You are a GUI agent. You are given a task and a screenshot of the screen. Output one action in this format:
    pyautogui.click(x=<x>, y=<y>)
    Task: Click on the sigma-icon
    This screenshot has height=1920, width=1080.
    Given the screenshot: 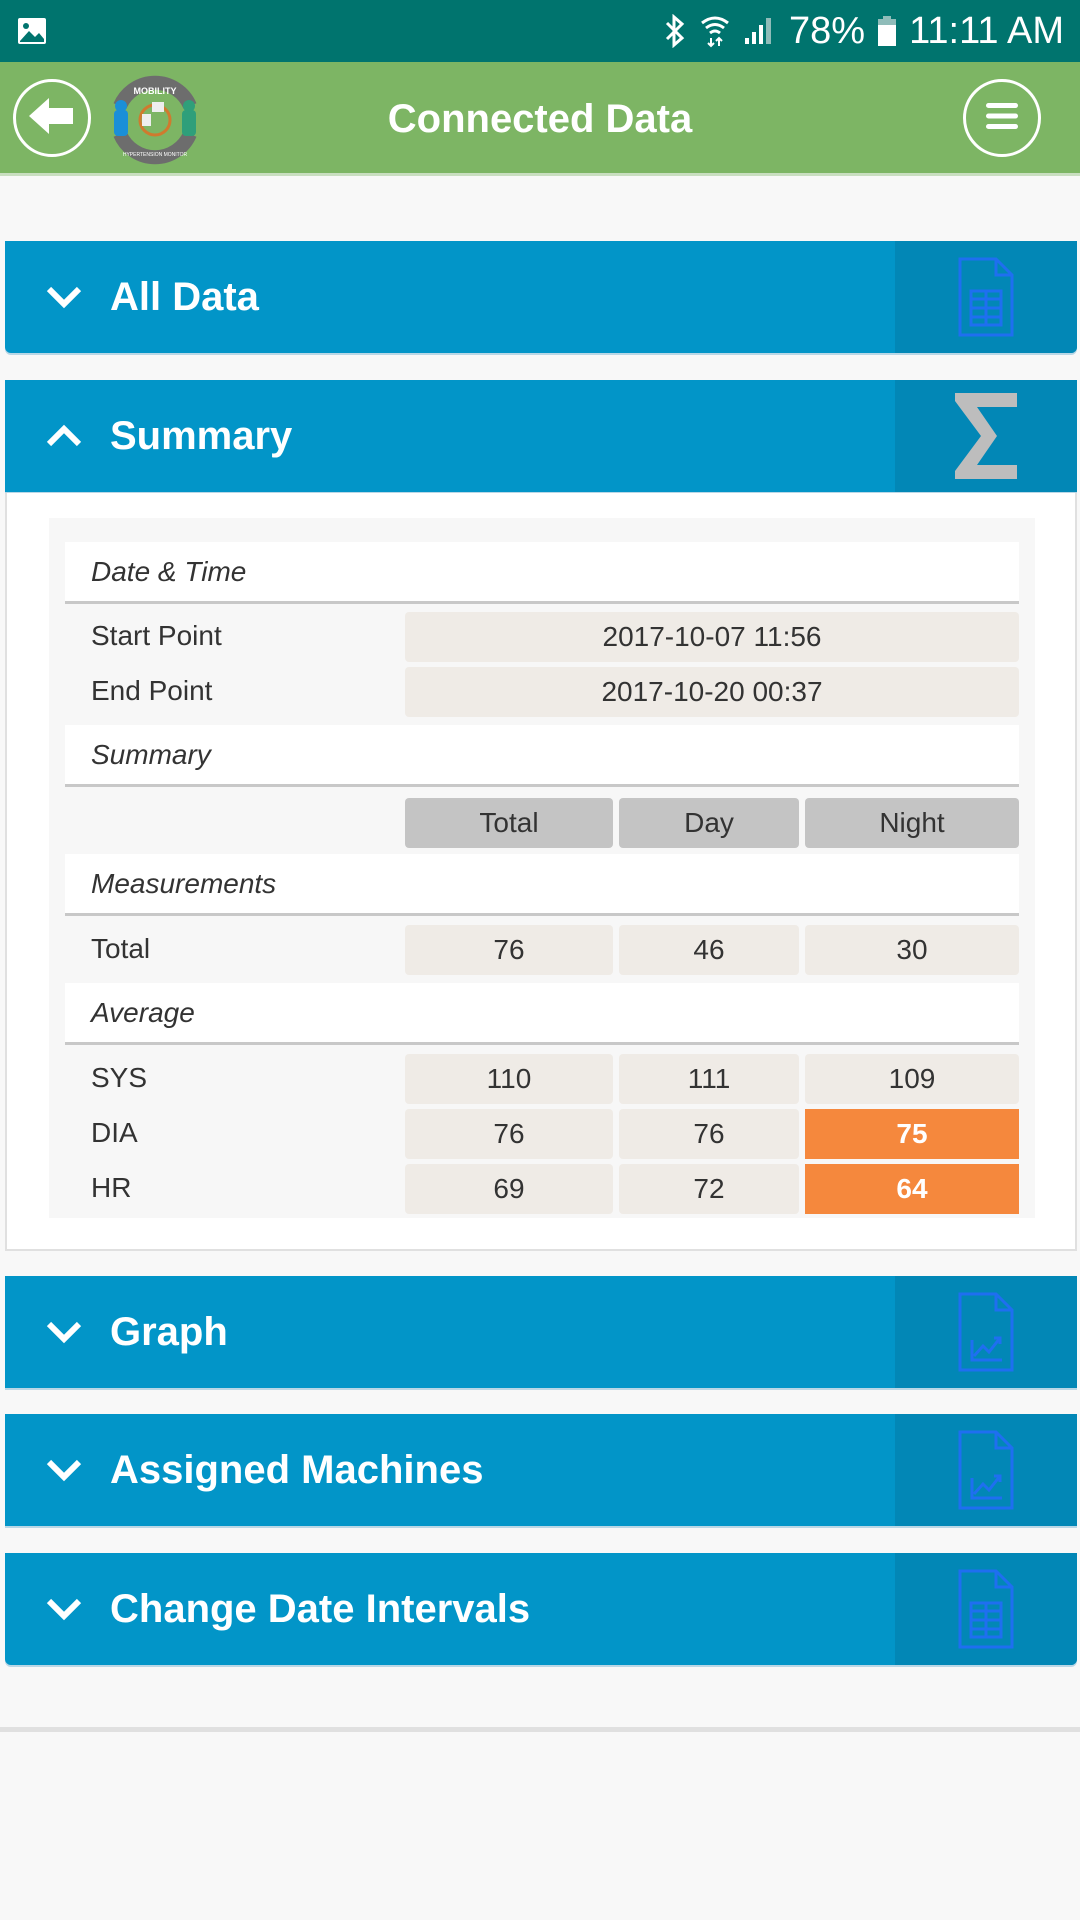 What is the action you would take?
    pyautogui.click(x=986, y=436)
    